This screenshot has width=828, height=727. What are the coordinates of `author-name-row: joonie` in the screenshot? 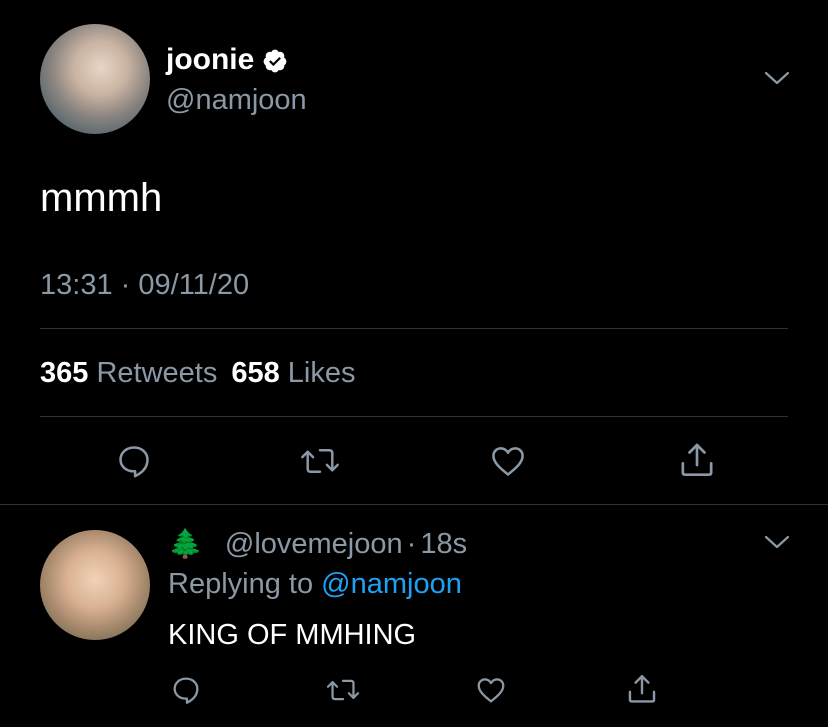 It's located at (227, 60).